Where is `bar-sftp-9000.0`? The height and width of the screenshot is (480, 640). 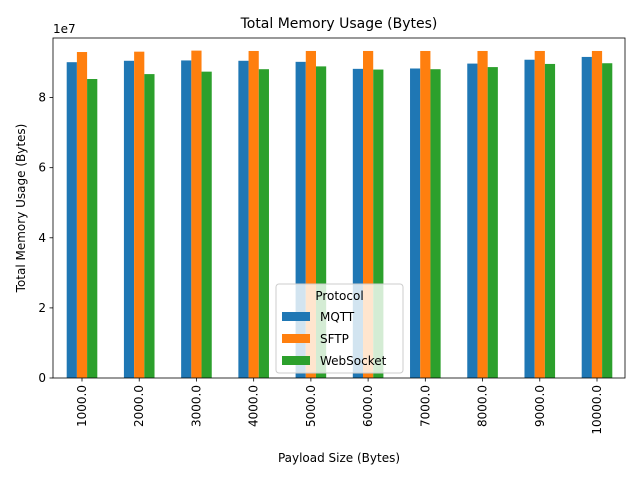 bar-sftp-9000.0 is located at coordinates (539, 214).